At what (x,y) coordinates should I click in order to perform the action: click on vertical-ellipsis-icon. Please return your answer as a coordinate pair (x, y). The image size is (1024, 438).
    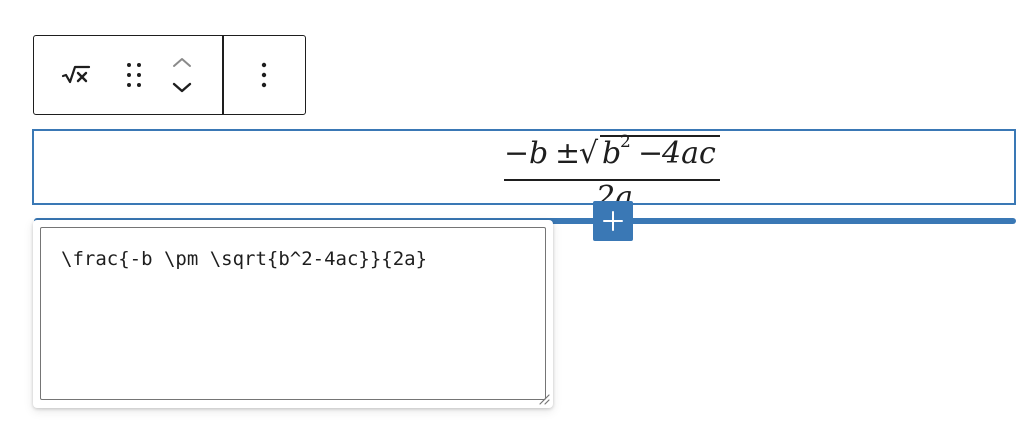
    Looking at the image, I should click on (264, 75).